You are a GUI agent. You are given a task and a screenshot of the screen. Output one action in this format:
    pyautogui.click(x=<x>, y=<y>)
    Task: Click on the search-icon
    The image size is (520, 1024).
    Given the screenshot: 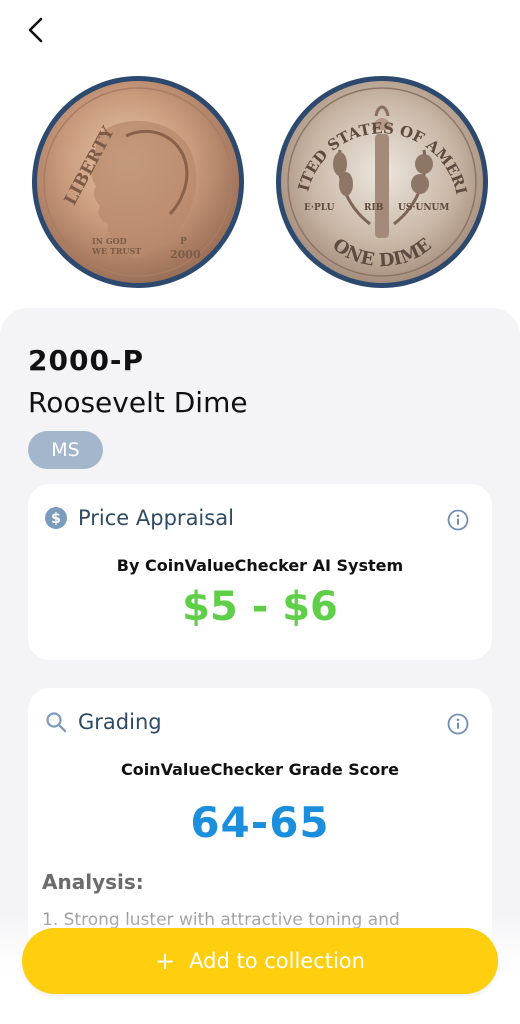 What is the action you would take?
    pyautogui.click(x=56, y=722)
    